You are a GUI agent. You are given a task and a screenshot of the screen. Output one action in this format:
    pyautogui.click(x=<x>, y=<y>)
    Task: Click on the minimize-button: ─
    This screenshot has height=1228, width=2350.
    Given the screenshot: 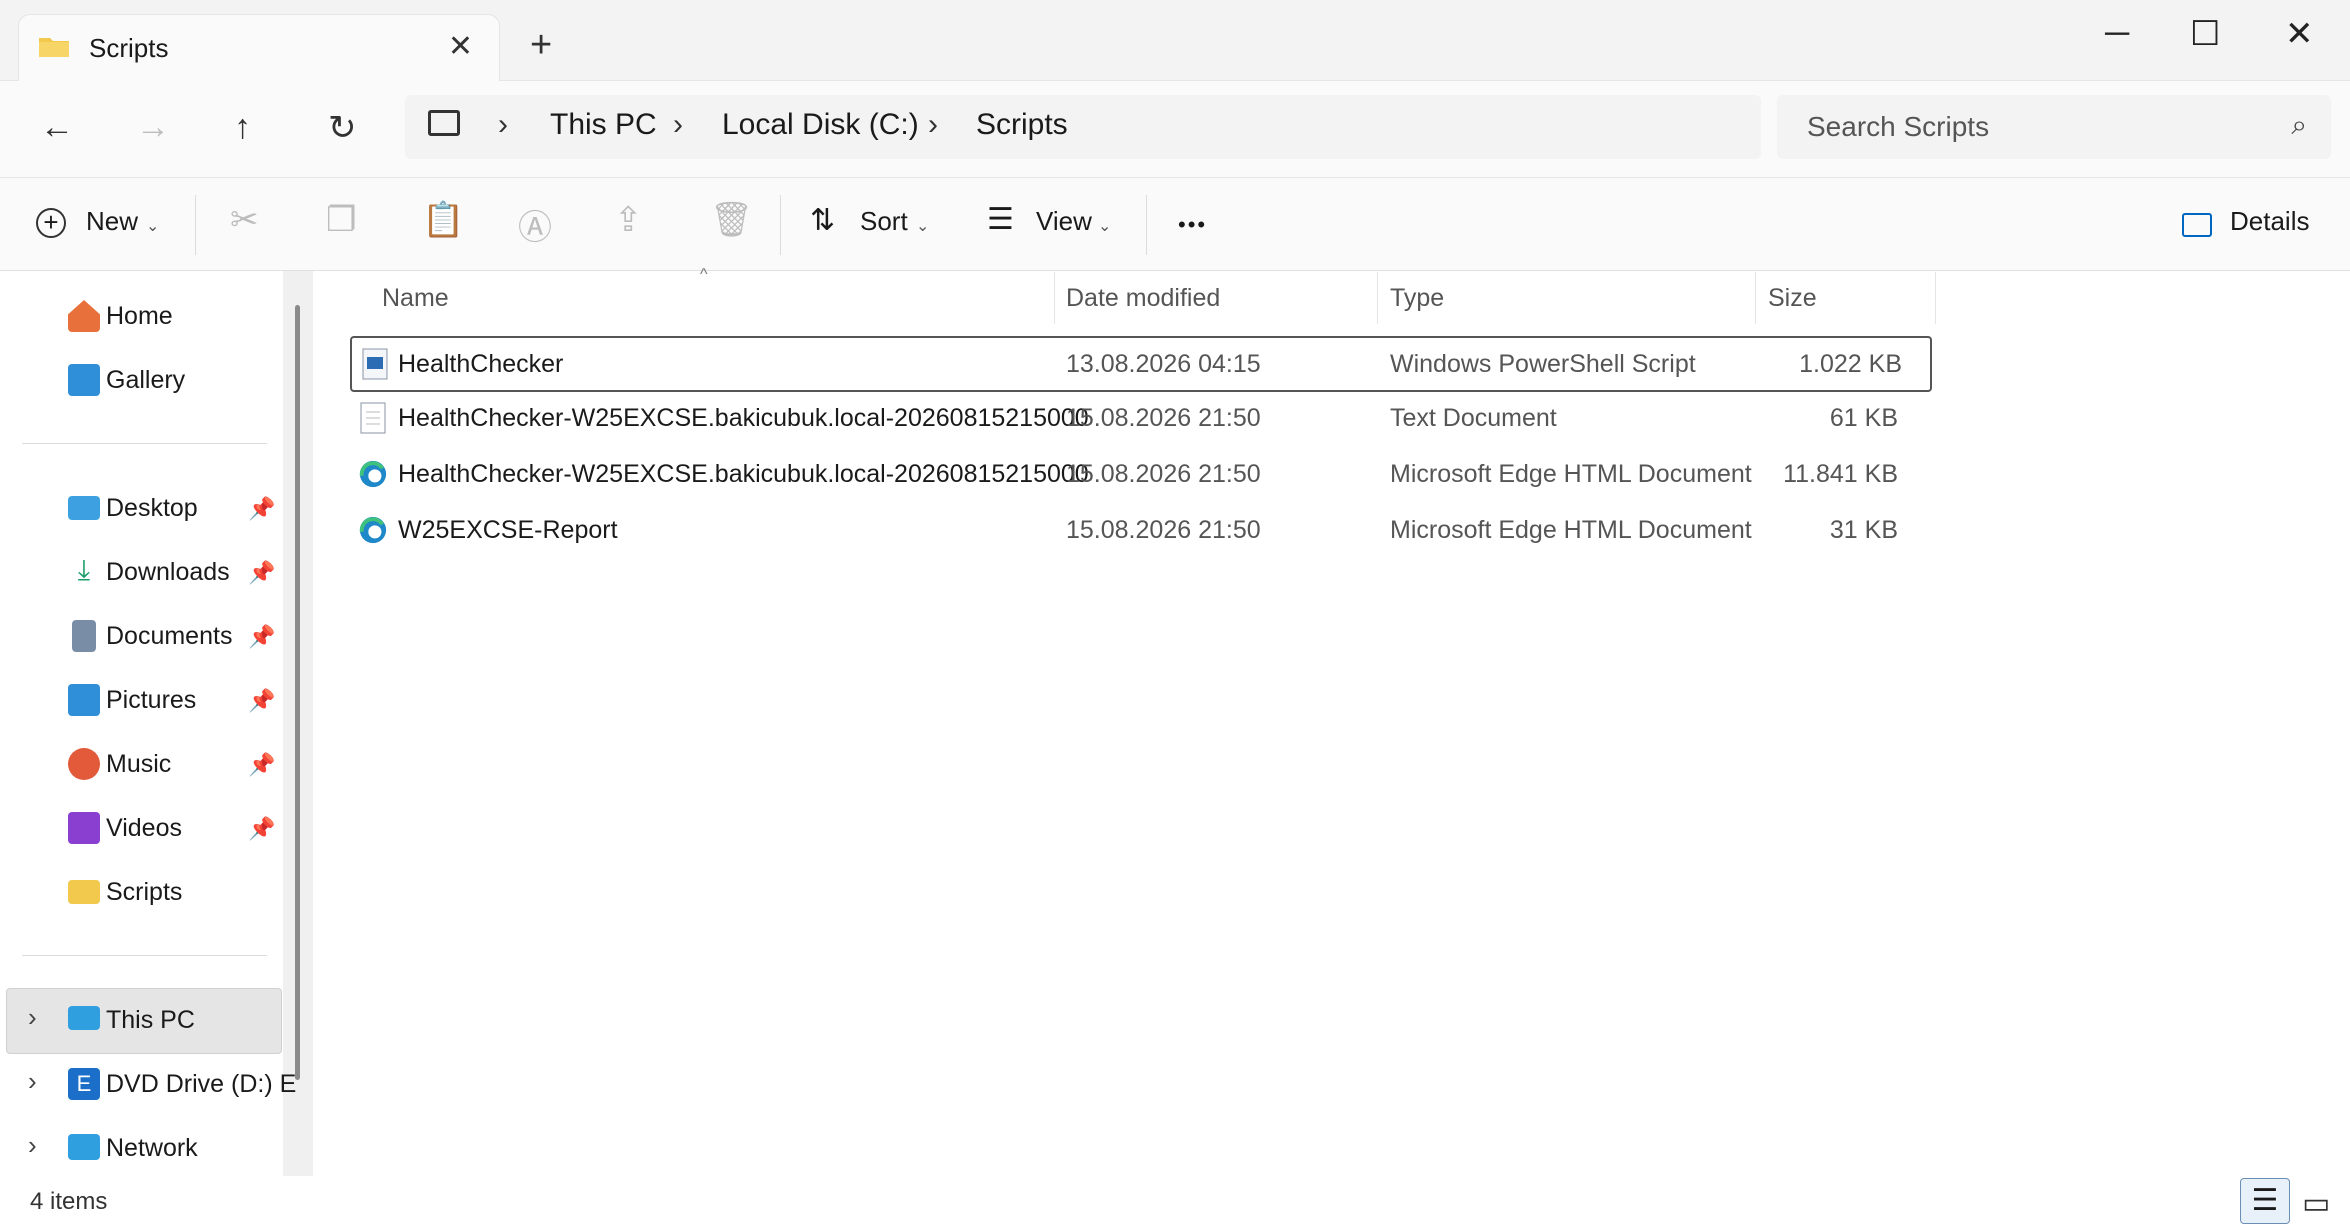 What is the action you would take?
    pyautogui.click(x=2117, y=33)
    